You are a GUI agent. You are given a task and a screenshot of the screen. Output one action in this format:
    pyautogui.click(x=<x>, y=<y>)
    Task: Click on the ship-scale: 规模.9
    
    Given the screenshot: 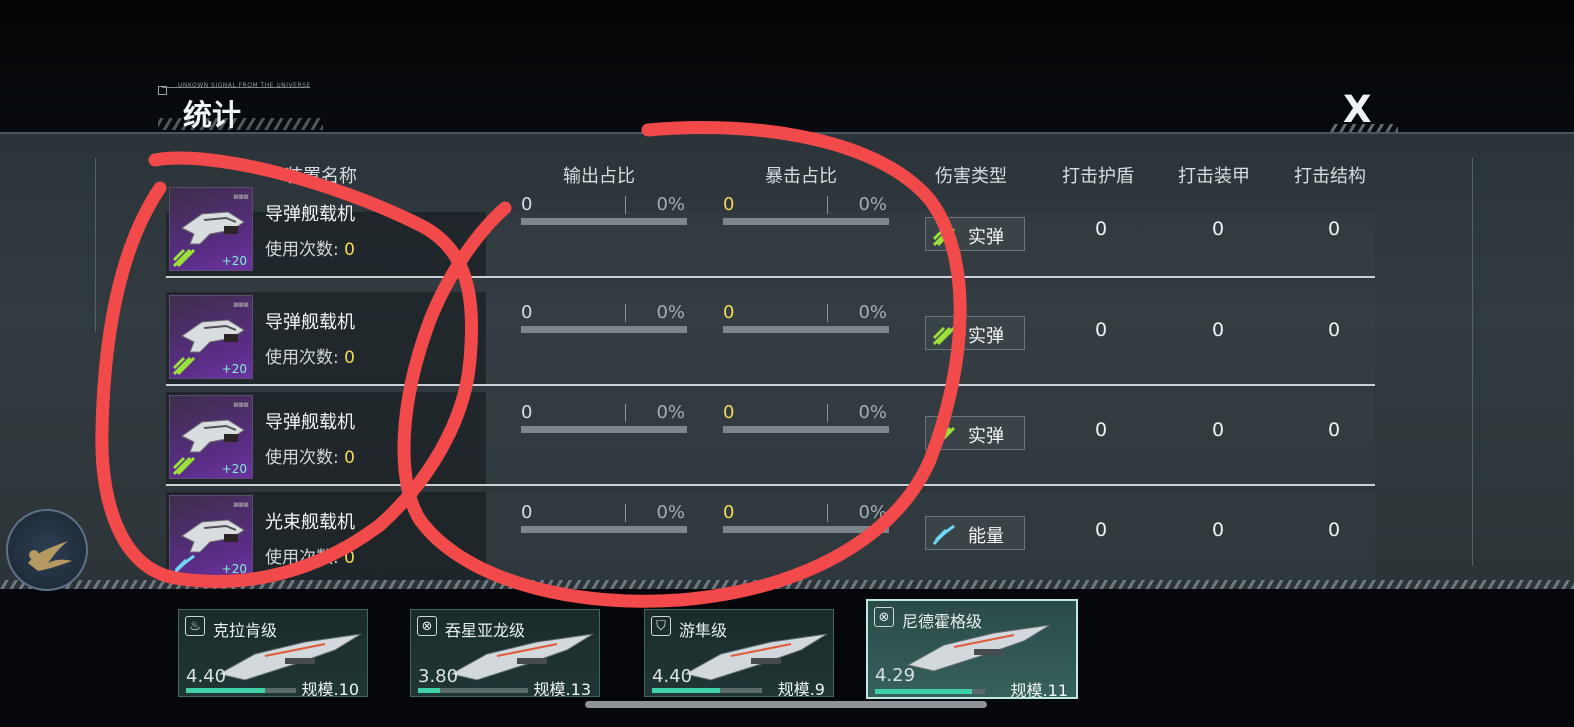 What is the action you would take?
    pyautogui.click(x=801, y=688)
    